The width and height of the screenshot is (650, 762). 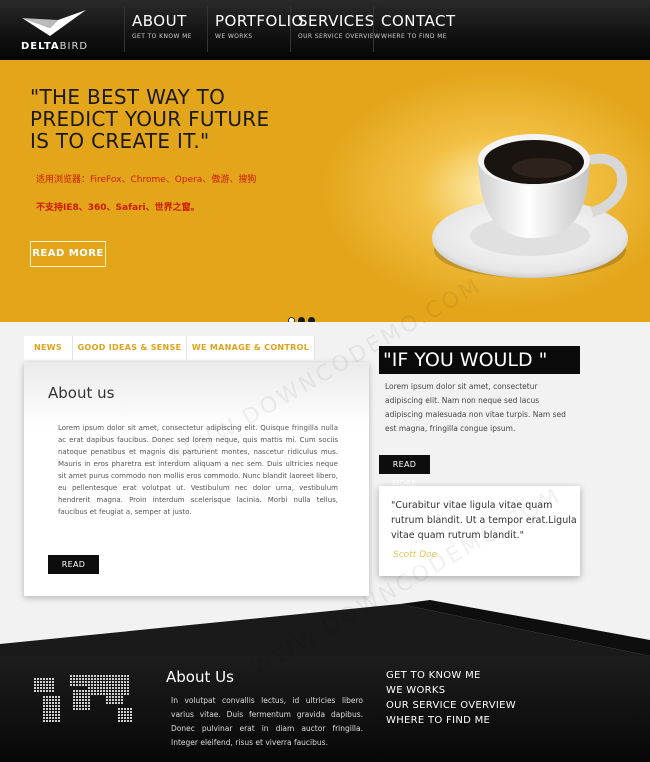 I want to click on about-title: About us, so click(x=81, y=393).